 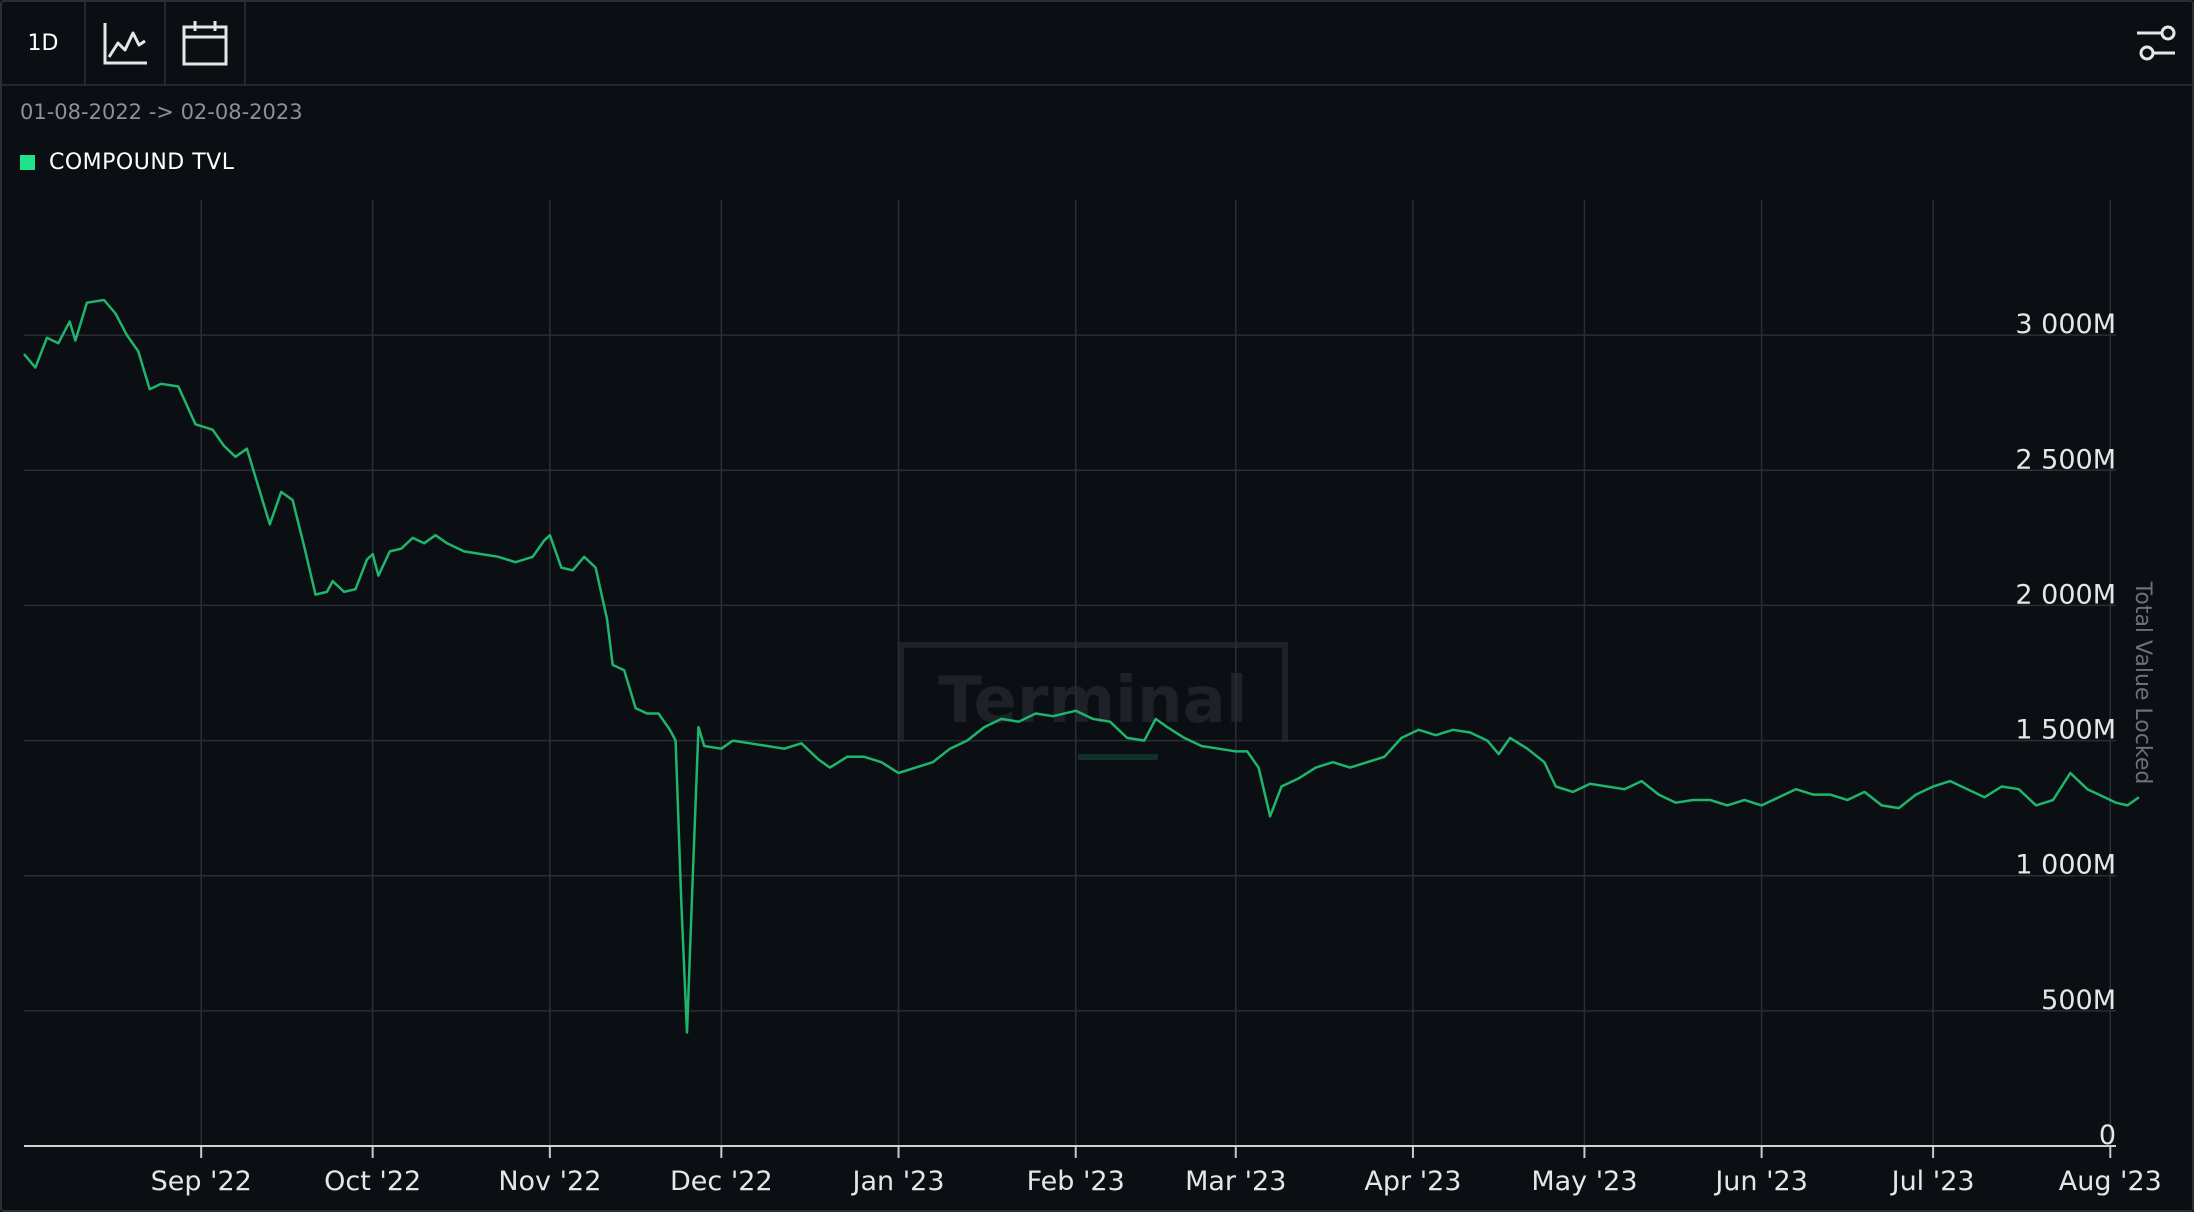 What do you see at coordinates (2065, 730) in the screenshot?
I see `y-tick-label: 1 500M` at bounding box center [2065, 730].